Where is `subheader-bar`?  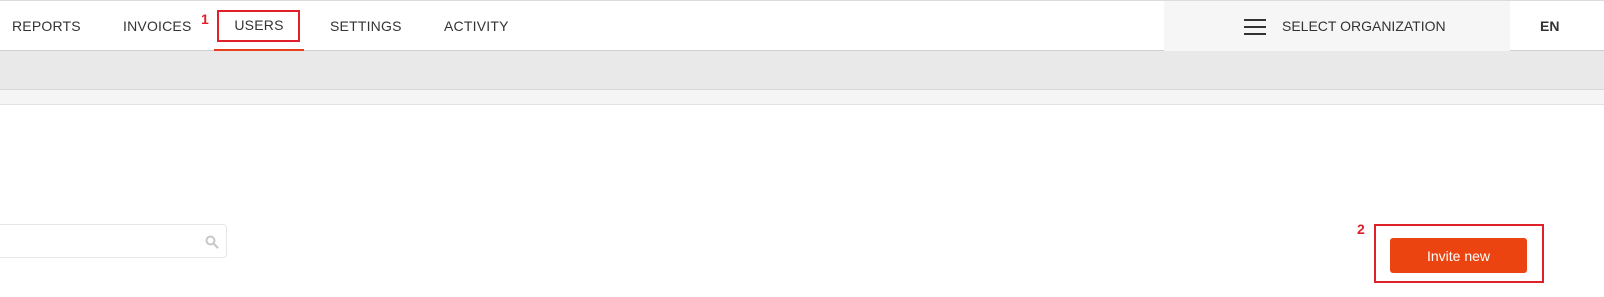 subheader-bar is located at coordinates (802, 70).